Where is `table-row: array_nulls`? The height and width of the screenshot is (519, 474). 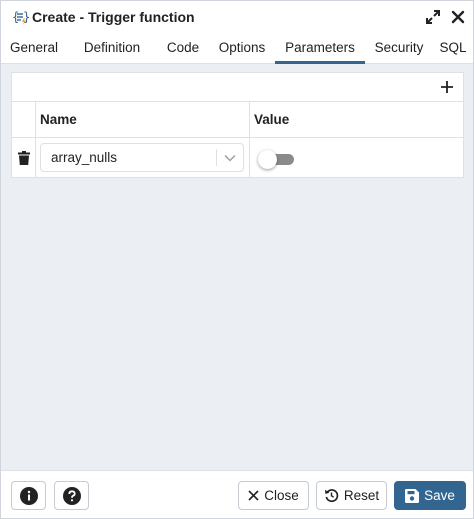
table-row: array_nulls is located at coordinates (237, 157).